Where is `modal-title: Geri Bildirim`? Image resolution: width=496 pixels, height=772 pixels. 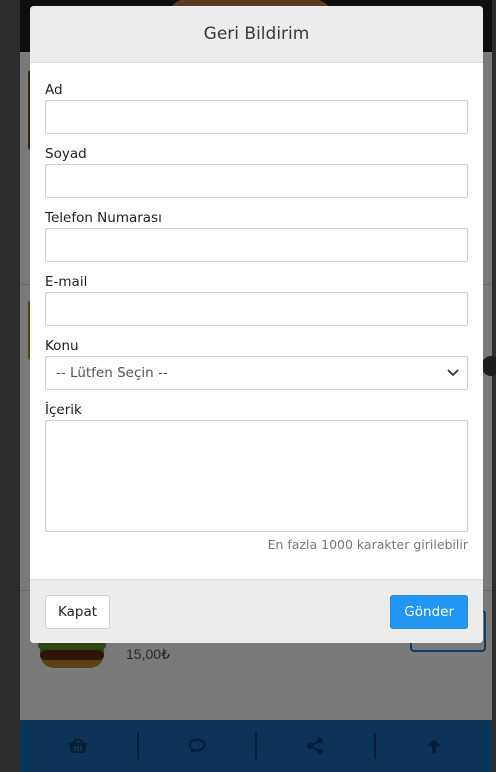
modal-title: Geri Bildirim is located at coordinates (256, 34).